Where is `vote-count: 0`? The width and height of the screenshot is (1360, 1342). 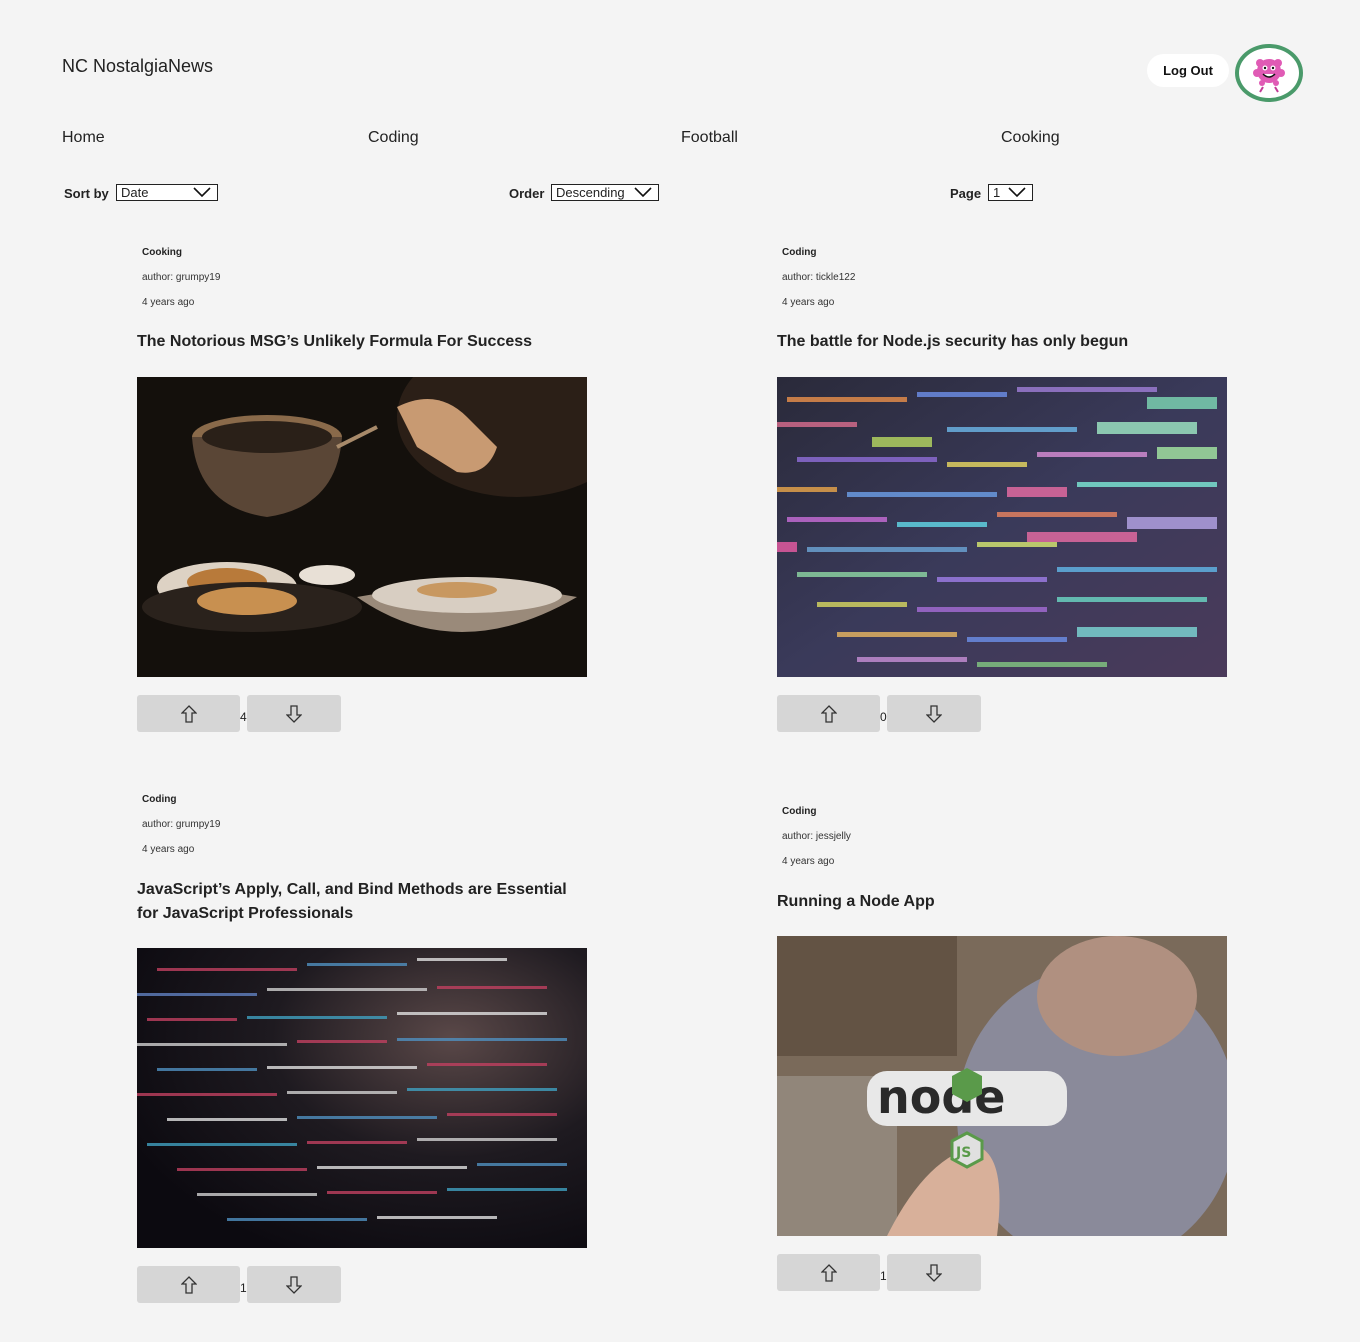 vote-count: 0 is located at coordinates (883, 717).